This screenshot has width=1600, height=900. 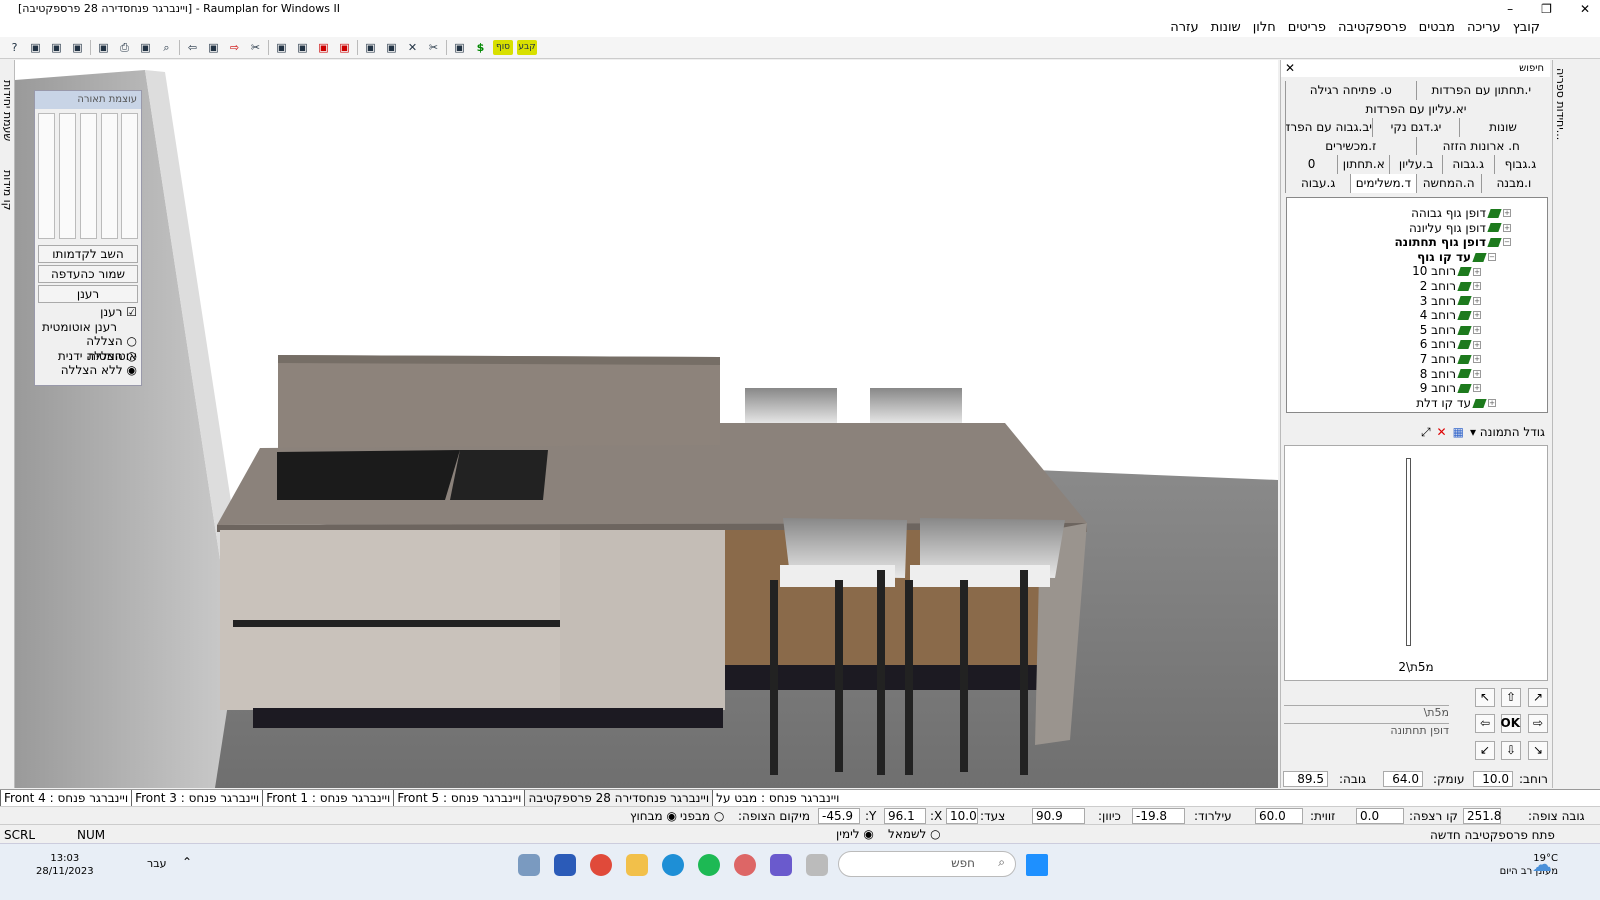 What do you see at coordinates (1467, 164) in the screenshot?
I see `library-tab: ג.גבוה` at bounding box center [1467, 164].